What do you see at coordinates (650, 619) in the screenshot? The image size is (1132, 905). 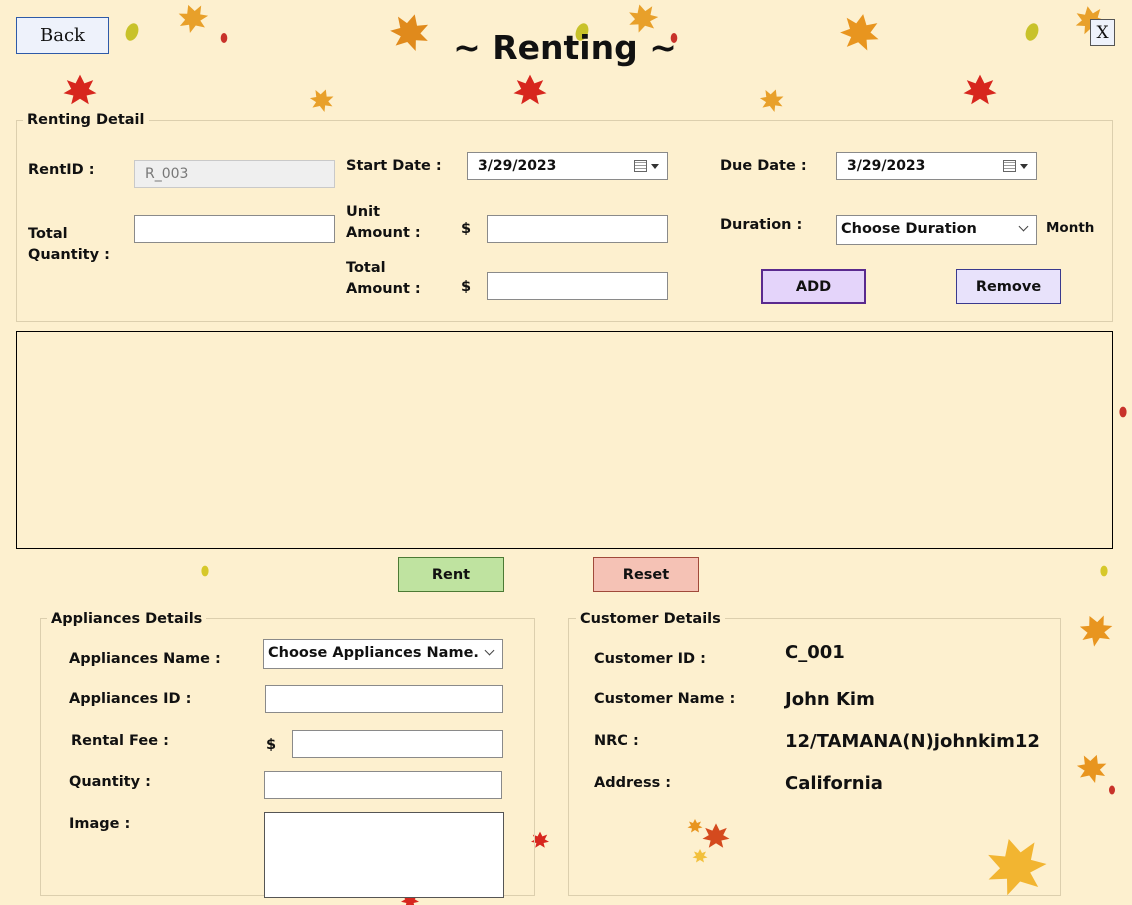 I see `customer-details-title: Customer Details` at bounding box center [650, 619].